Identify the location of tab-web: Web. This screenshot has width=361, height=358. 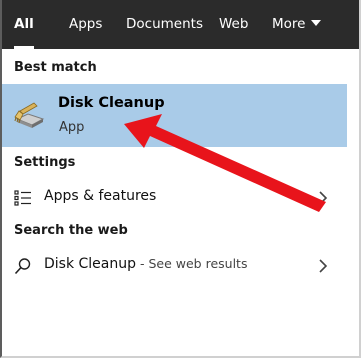
(233, 24).